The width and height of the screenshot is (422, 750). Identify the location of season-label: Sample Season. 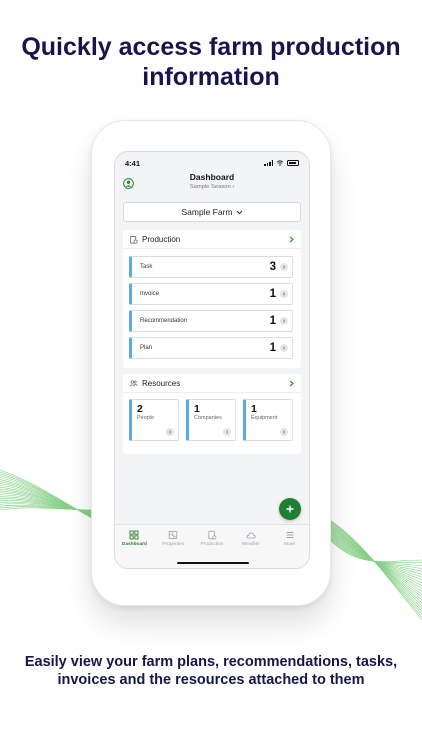
(210, 187).